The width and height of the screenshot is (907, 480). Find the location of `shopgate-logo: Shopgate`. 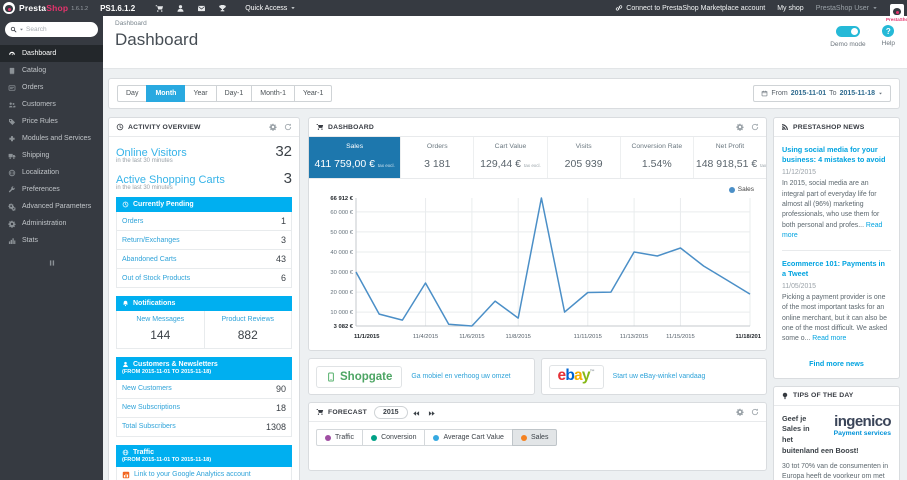

shopgate-logo: Shopgate is located at coordinates (359, 376).